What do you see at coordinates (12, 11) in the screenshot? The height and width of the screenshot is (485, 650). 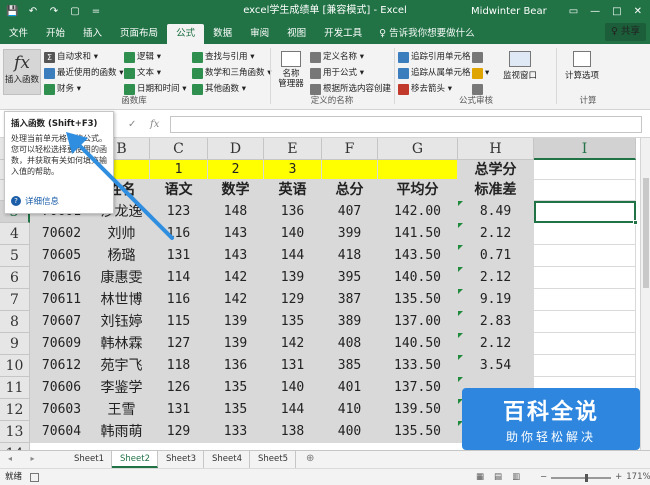 I see `save-icon: 💾` at bounding box center [12, 11].